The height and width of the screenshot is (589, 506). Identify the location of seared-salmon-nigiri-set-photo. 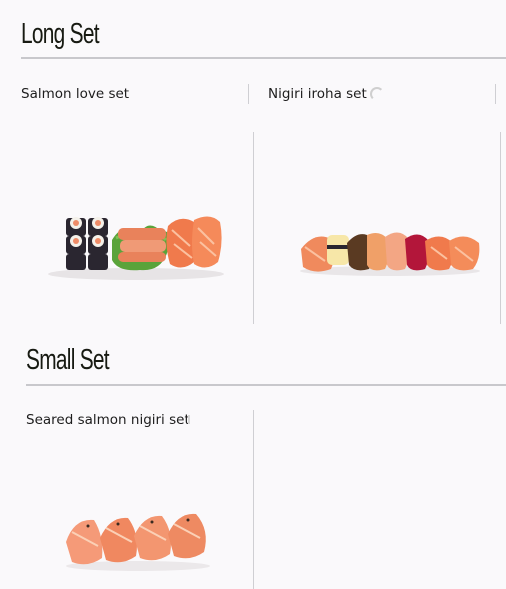
(138, 542).